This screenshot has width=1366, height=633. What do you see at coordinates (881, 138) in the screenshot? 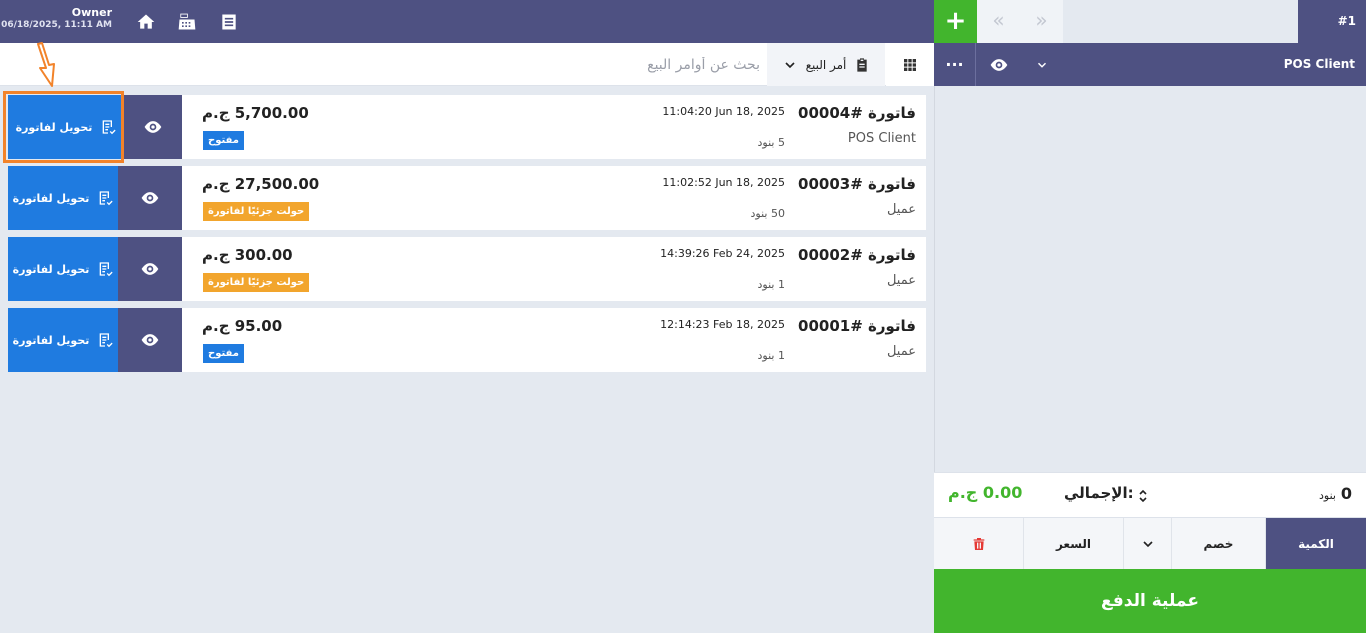
I see `customer-name: POS Client` at bounding box center [881, 138].